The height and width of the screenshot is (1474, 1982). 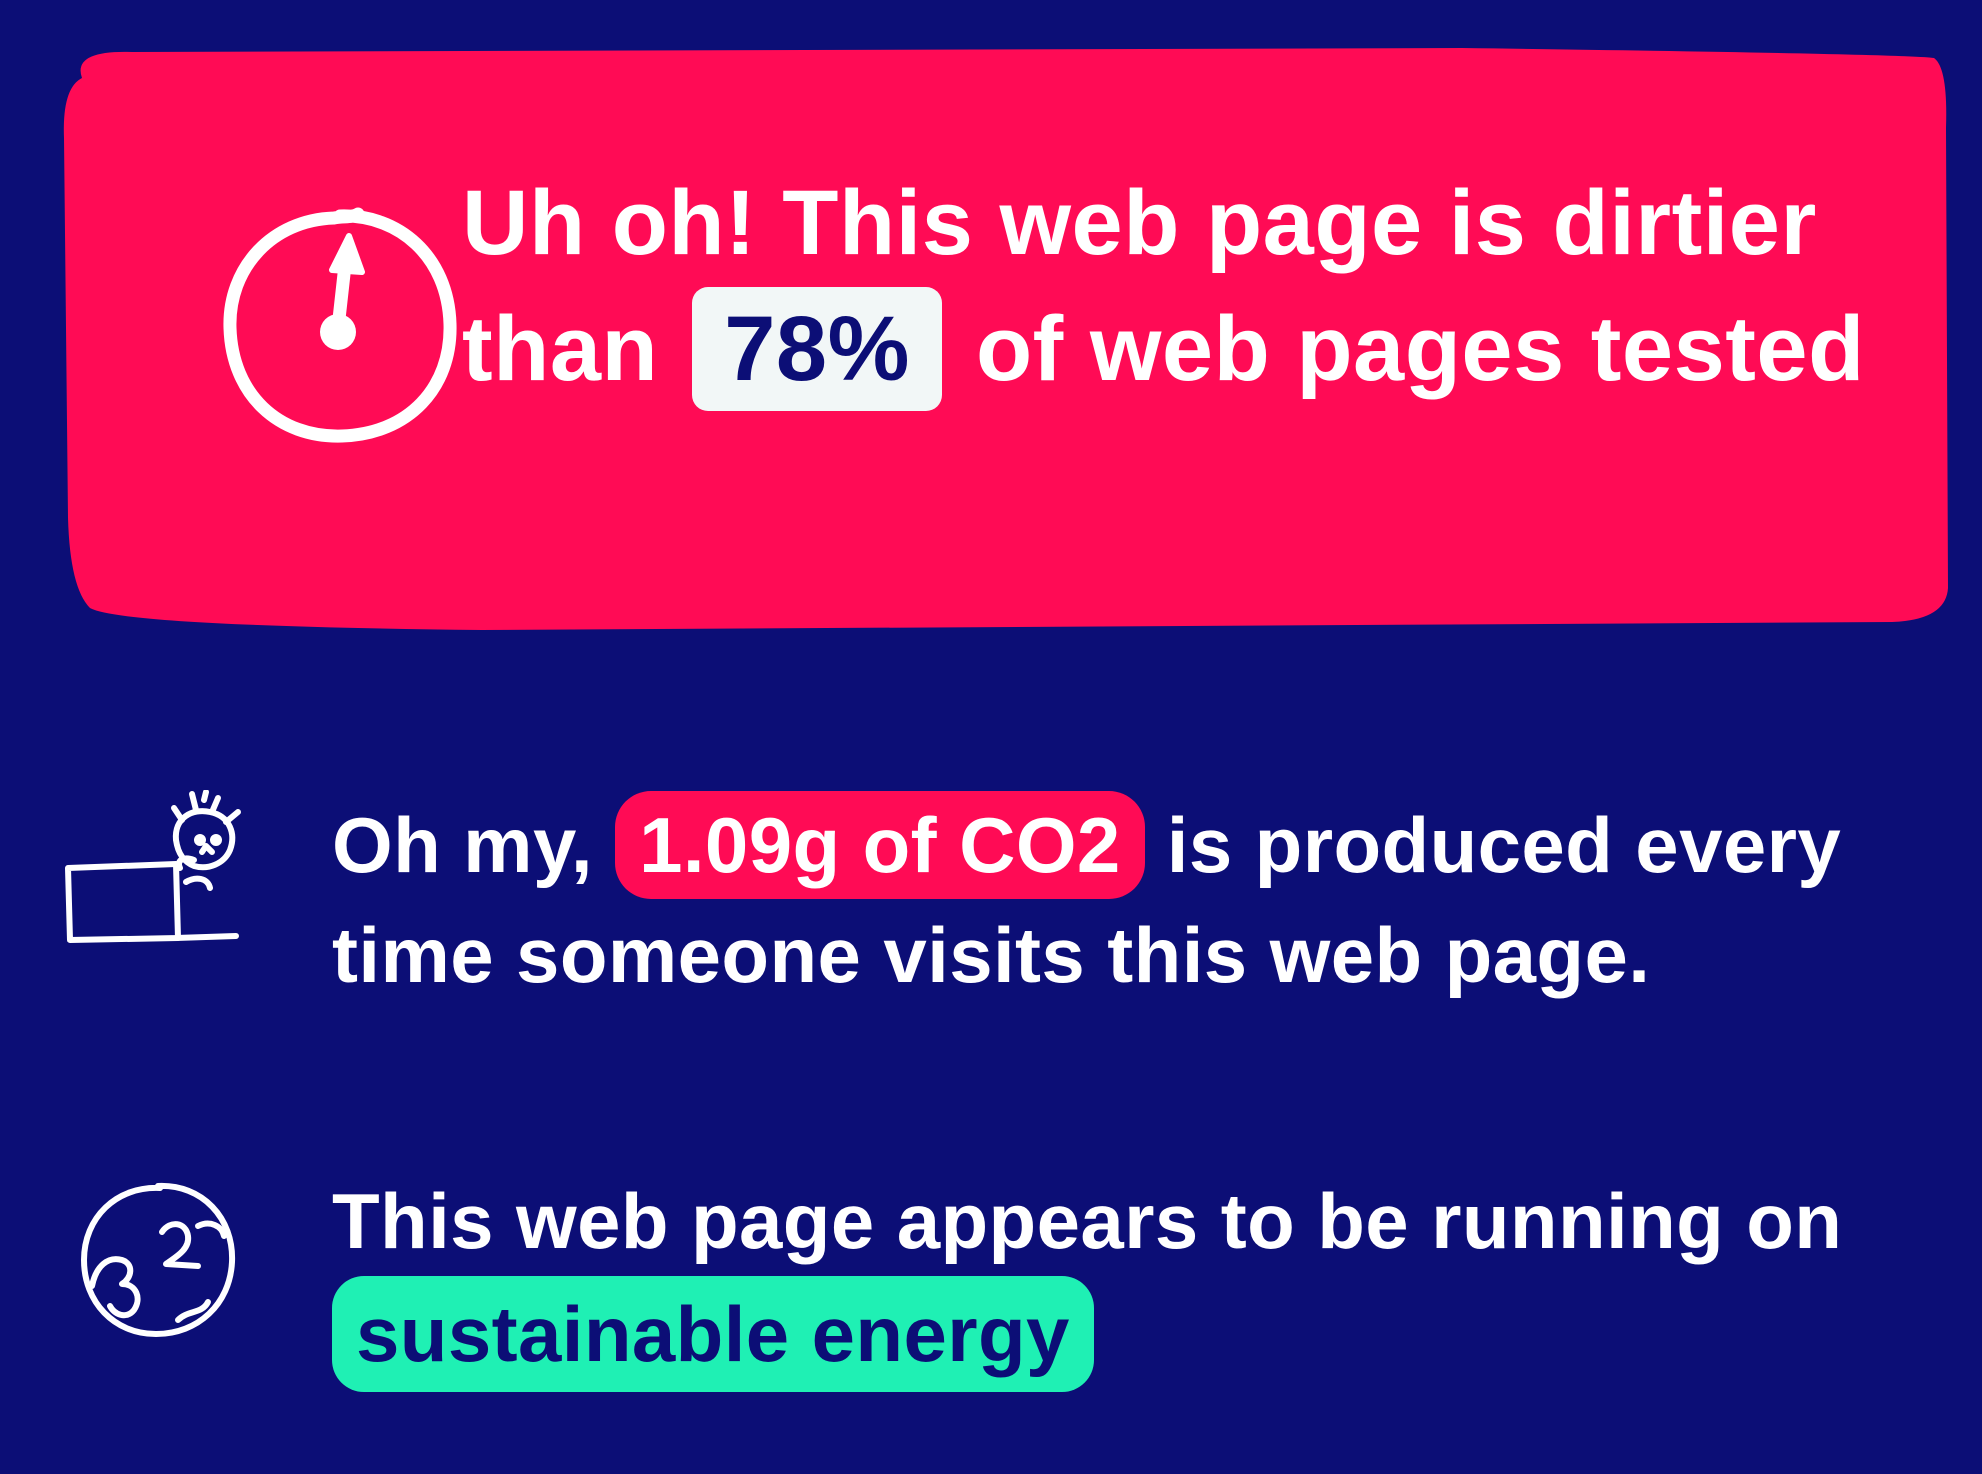 I want to click on dirtier-percent-badge: 78%, so click(x=817, y=349).